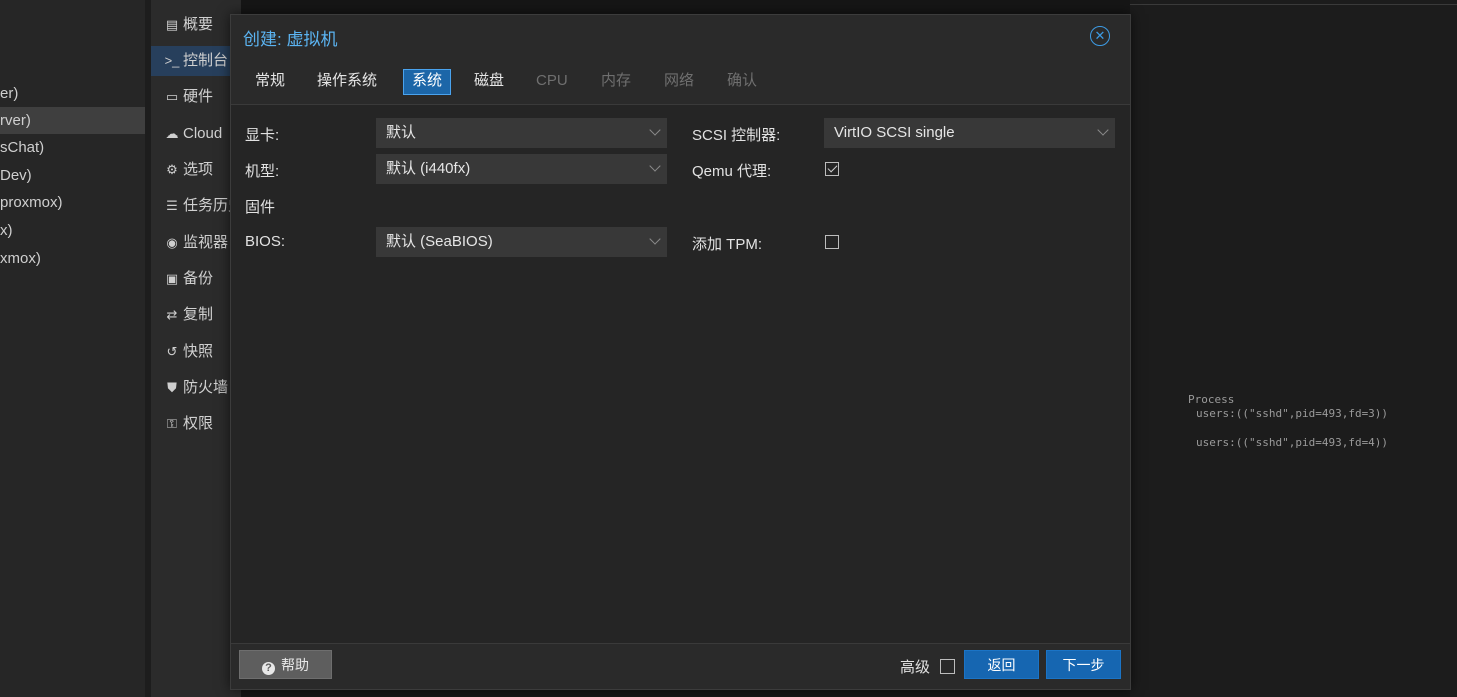 Image resolution: width=1457 pixels, height=697 pixels. Describe the element at coordinates (552, 80) in the screenshot. I see `tab-cpu: CPU` at that location.